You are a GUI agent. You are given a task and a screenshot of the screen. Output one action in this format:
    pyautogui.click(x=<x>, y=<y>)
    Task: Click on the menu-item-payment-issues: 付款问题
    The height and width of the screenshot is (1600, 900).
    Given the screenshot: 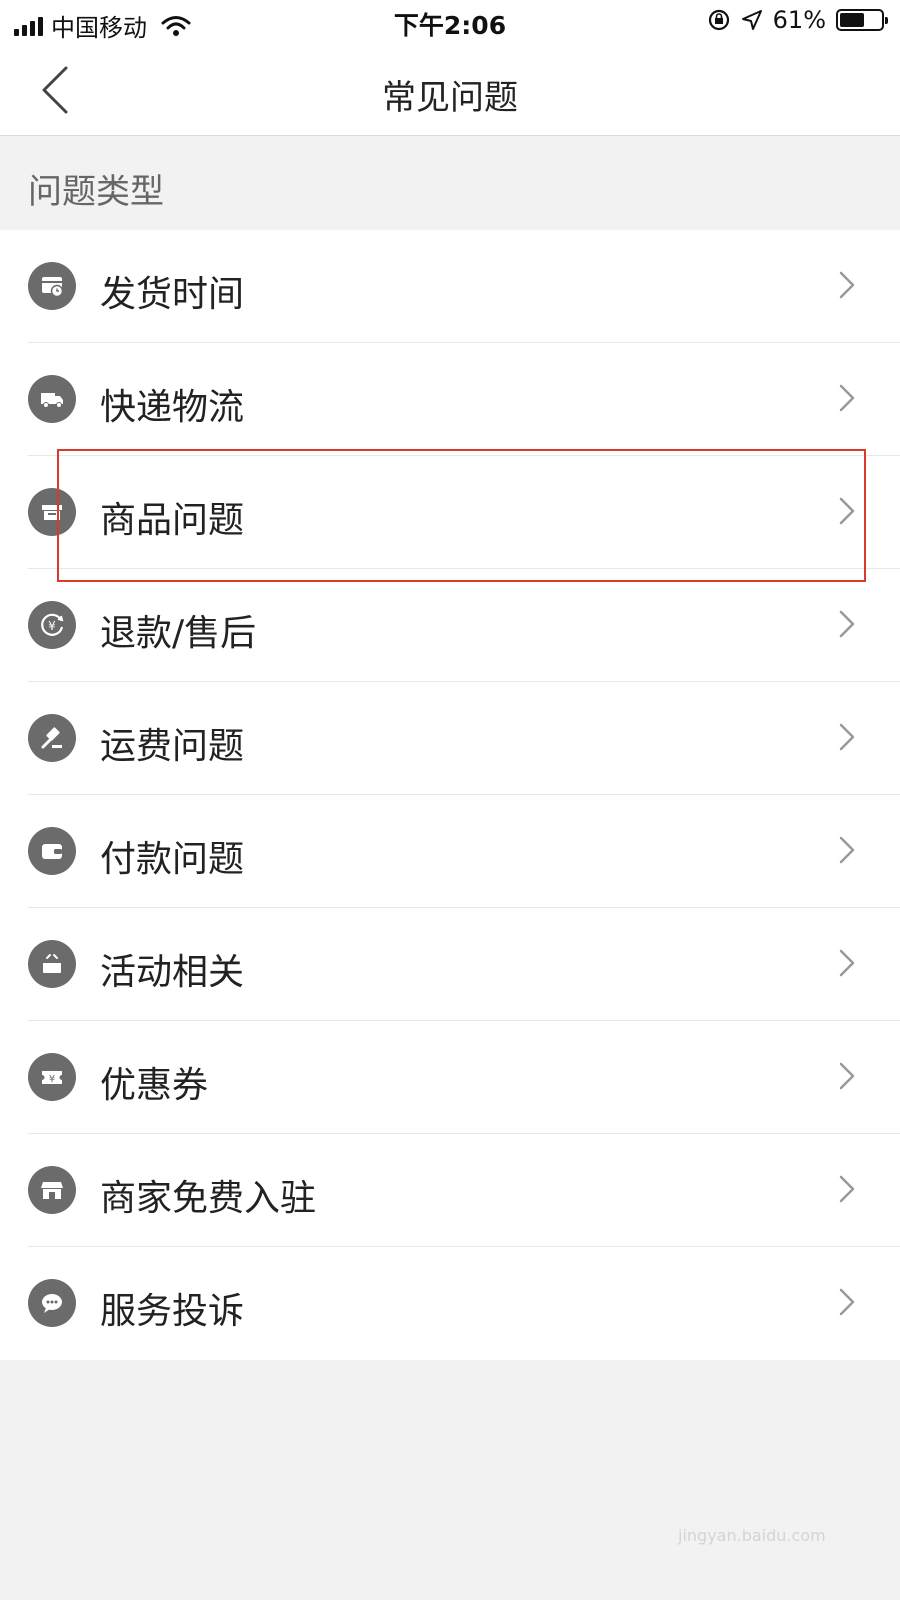 What is the action you would take?
    pyautogui.click(x=450, y=851)
    